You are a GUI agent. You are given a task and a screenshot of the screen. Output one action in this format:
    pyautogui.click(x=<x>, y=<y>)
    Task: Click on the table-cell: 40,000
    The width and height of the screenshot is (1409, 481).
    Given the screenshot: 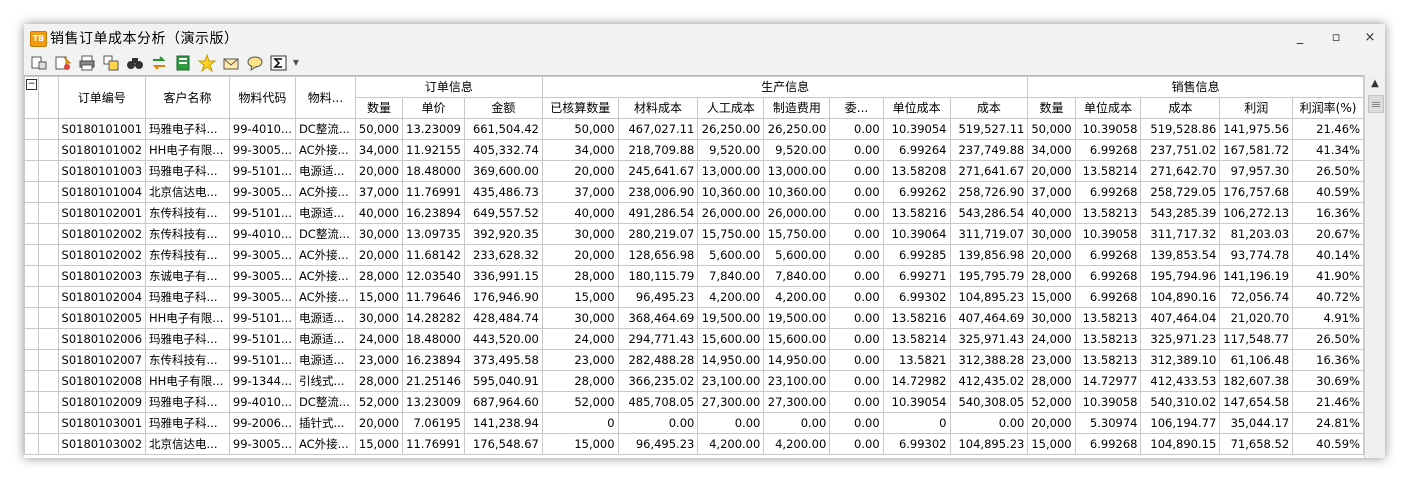 What is the action you would take?
    pyautogui.click(x=379, y=213)
    